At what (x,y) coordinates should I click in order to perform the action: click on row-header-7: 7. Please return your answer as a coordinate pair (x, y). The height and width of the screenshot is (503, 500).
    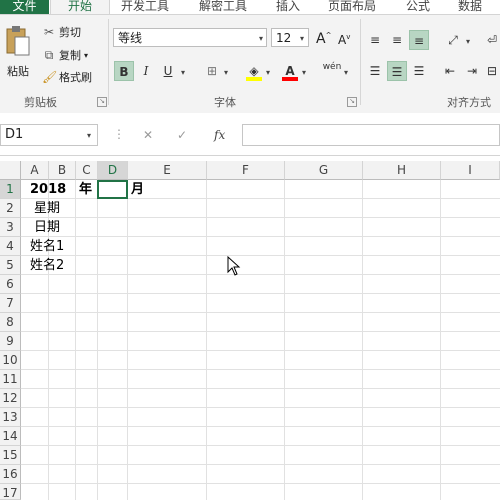
    Looking at the image, I should click on (10, 303).